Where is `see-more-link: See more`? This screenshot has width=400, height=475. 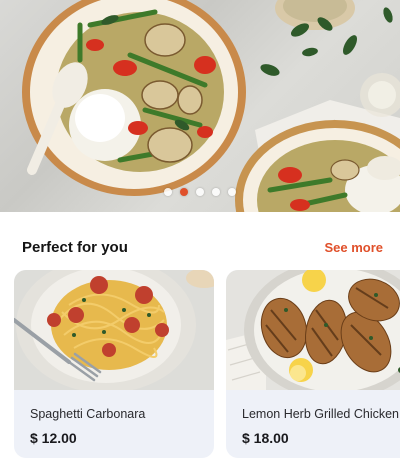
see-more-link: See more is located at coordinates (353, 247).